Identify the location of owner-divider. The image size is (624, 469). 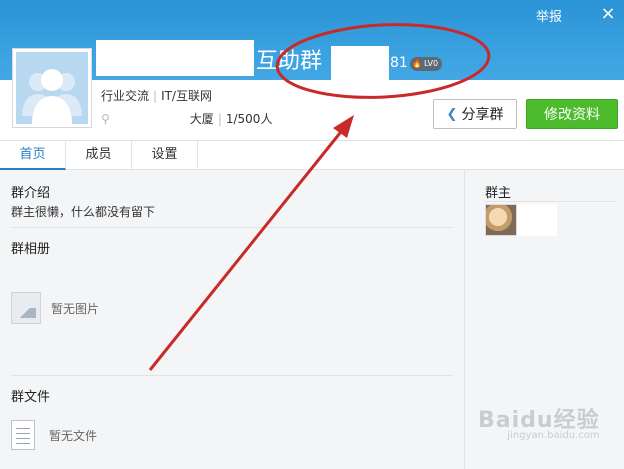
(550, 201).